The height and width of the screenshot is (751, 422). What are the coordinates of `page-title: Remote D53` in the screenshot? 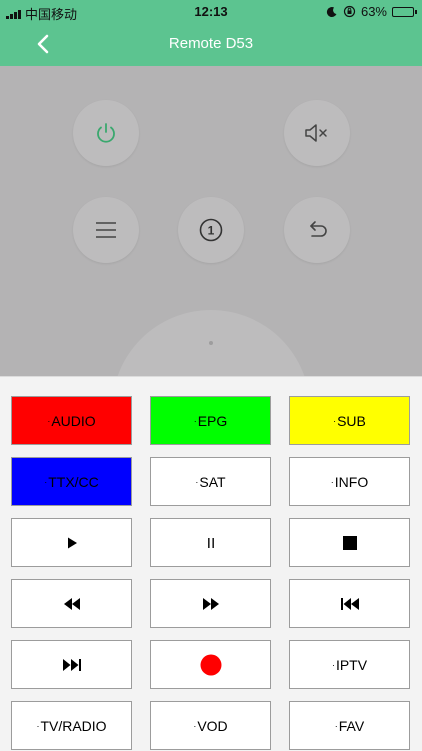 It's located at (211, 43).